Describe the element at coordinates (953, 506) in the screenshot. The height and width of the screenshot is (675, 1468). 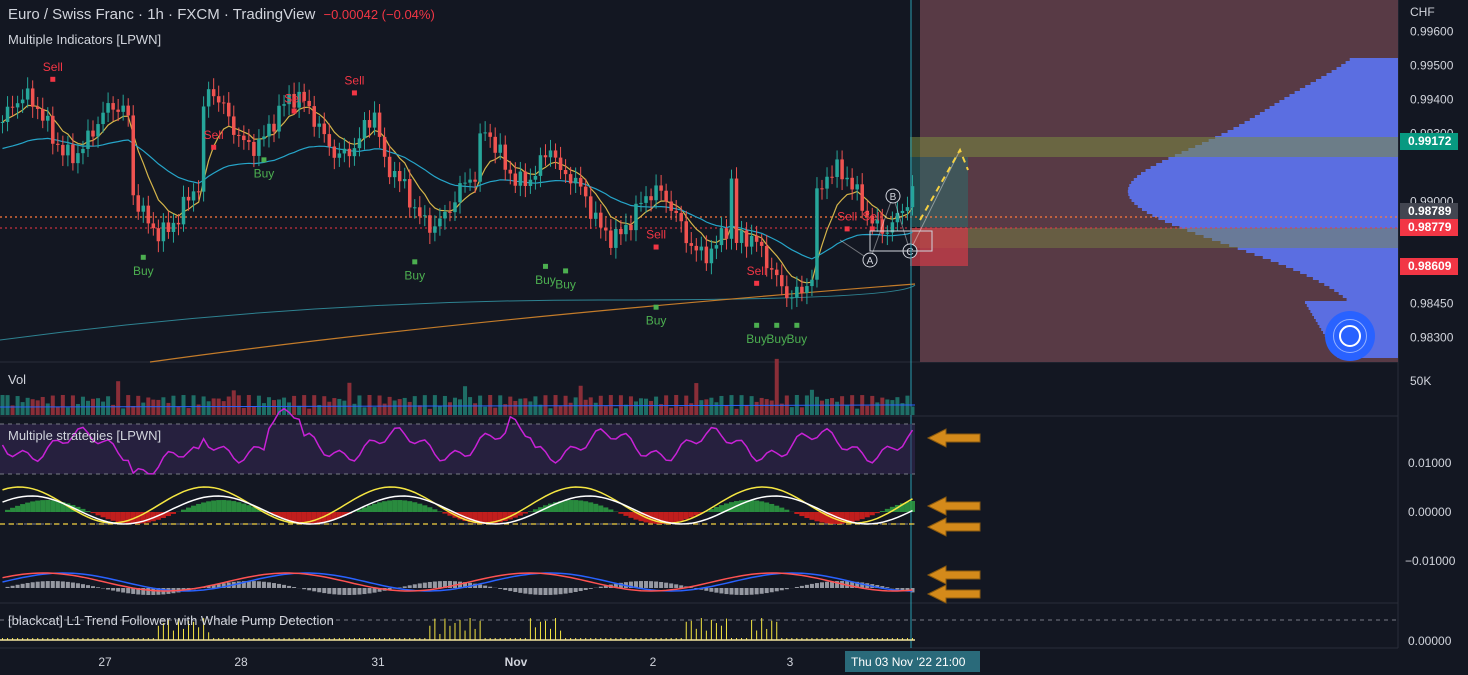
I see `annotation-arrow` at that location.